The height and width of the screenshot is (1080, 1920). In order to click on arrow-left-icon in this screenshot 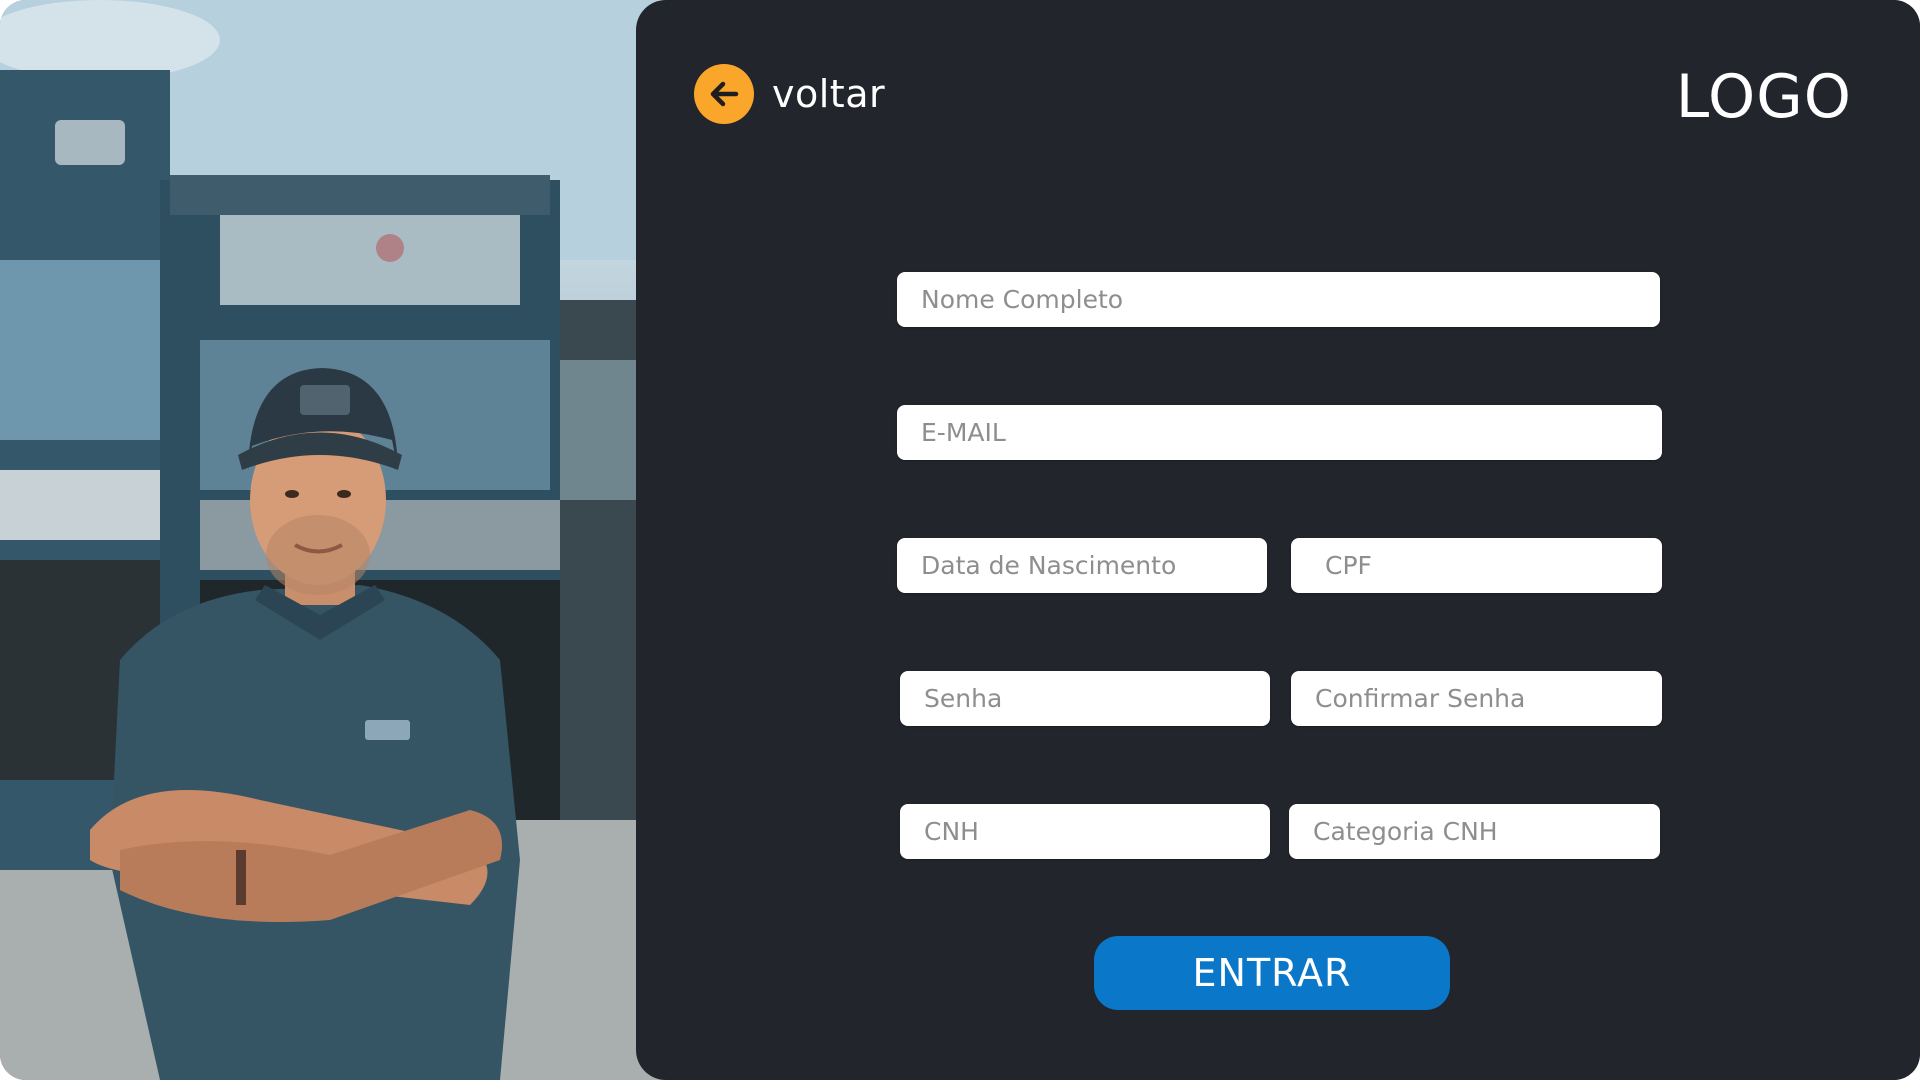, I will do `click(724, 94)`.